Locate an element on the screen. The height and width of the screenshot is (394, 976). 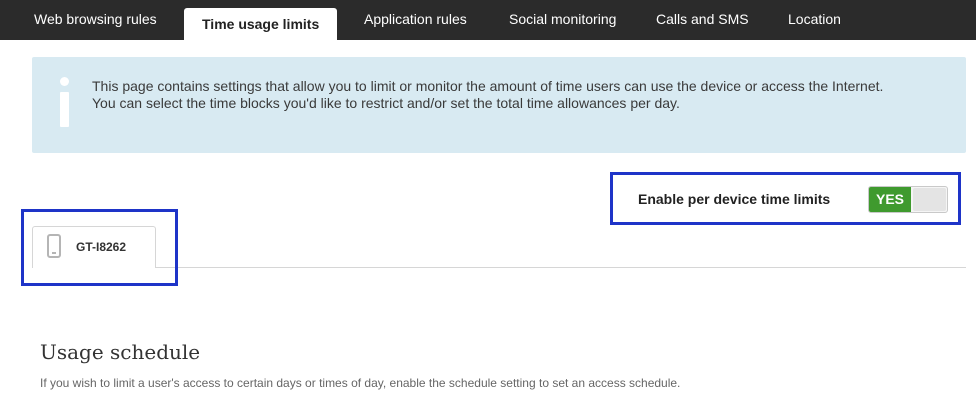
tab-social-monitoring: Social monitoring is located at coordinates (562, 19).